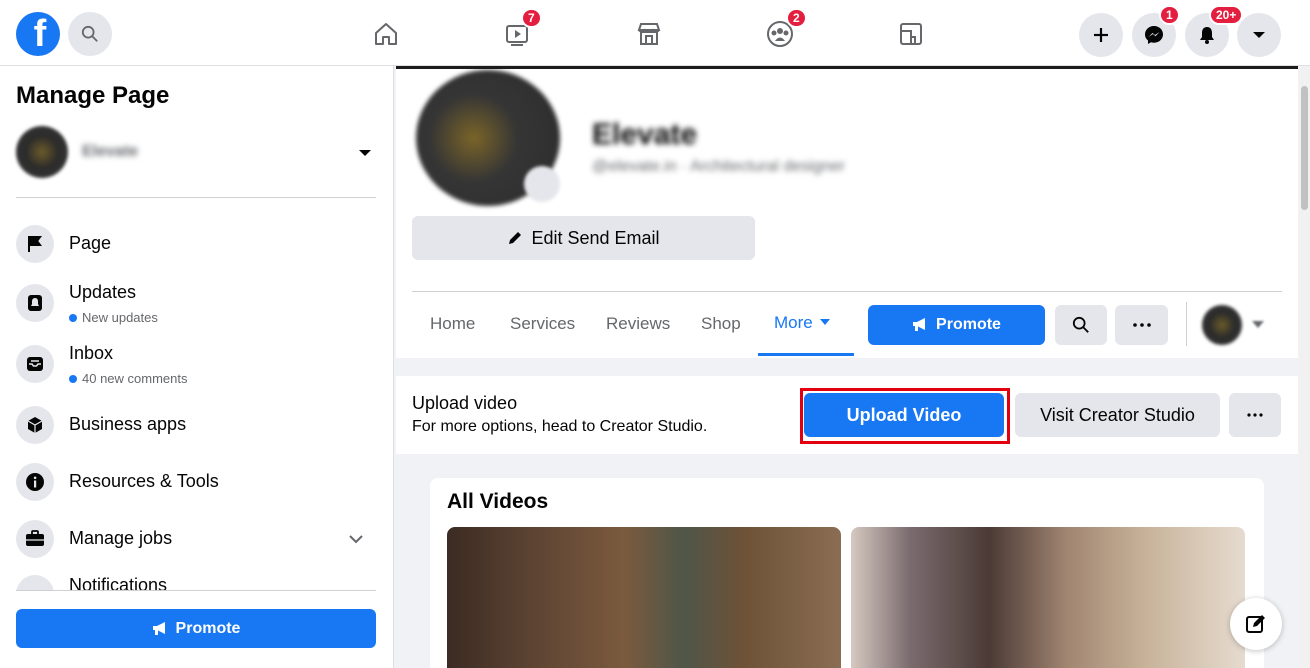 The height and width of the screenshot is (668, 1310). What do you see at coordinates (904, 415) in the screenshot?
I see `upload-video-button: Upload Video` at bounding box center [904, 415].